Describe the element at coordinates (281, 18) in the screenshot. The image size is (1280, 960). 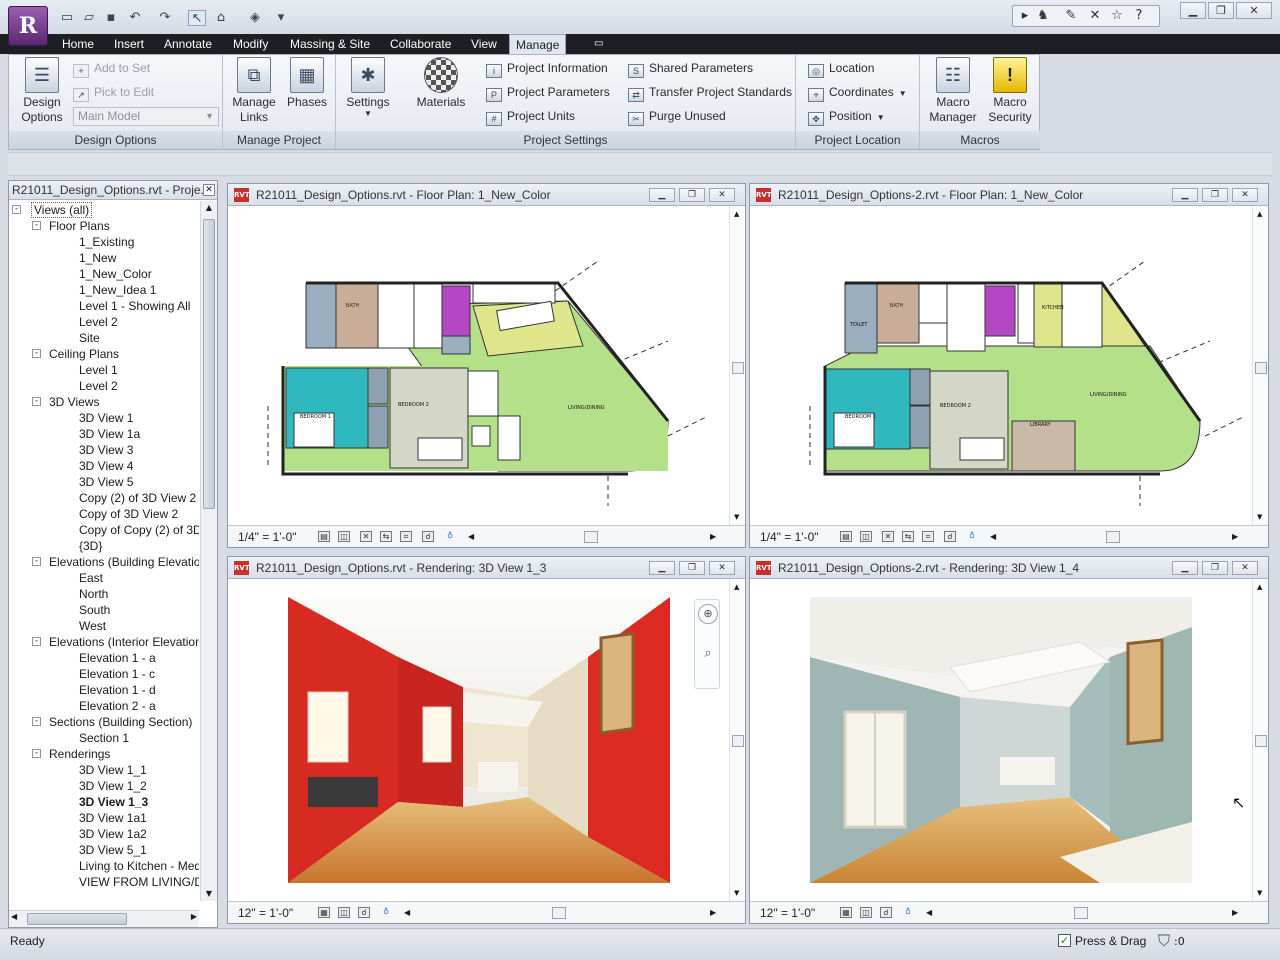
I see `qat-dropdown-icon: ▾` at that location.